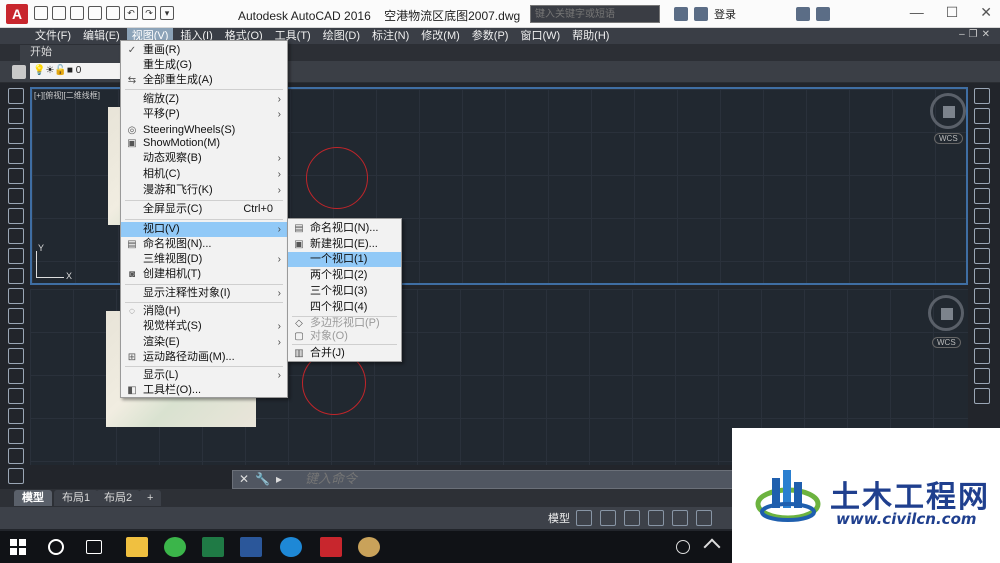  What do you see at coordinates (344, 291) in the screenshot?
I see `submenu-three-viewports: 三个视口(3)` at bounding box center [344, 291].